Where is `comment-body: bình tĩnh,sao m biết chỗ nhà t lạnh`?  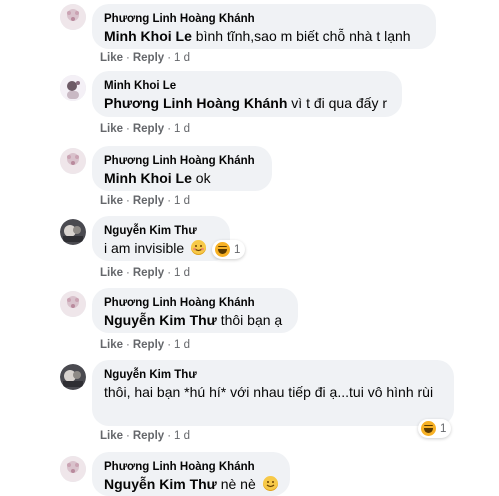 comment-body: bình tĩnh,sao m biết chỗ nhà t lạnh is located at coordinates (301, 36).